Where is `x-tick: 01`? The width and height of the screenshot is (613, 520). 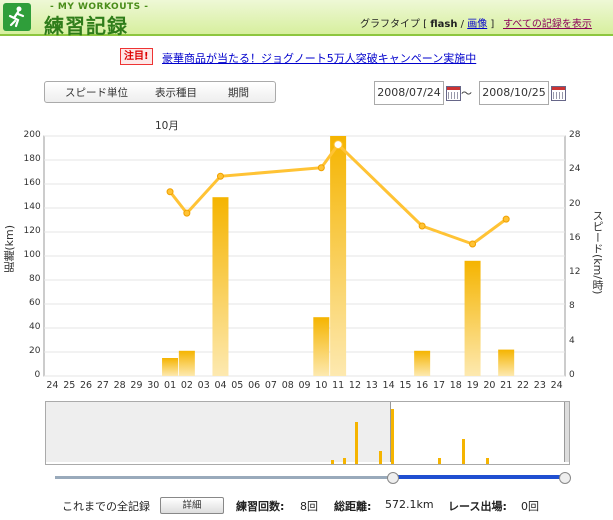 x-tick: 01 is located at coordinates (170, 385).